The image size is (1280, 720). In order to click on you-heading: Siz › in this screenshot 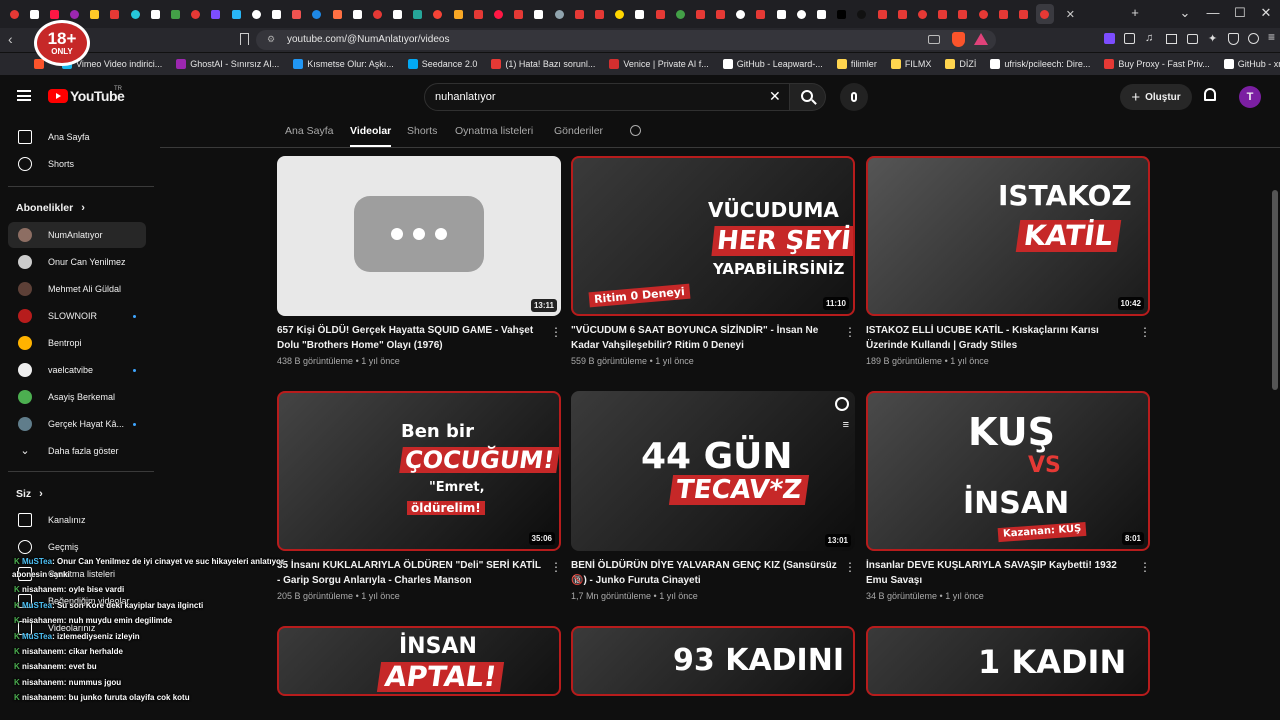, I will do `click(29, 494)`.